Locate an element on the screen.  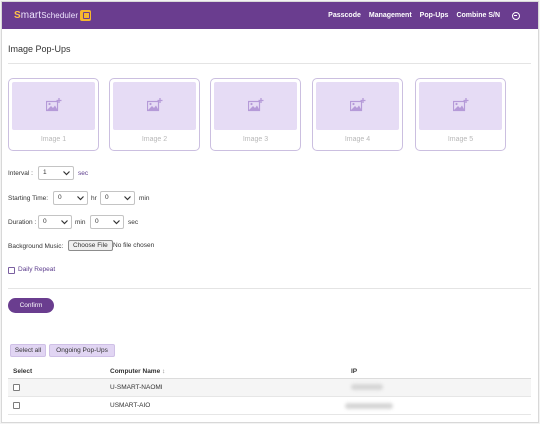
duration-label: Duration : is located at coordinates (22, 222).